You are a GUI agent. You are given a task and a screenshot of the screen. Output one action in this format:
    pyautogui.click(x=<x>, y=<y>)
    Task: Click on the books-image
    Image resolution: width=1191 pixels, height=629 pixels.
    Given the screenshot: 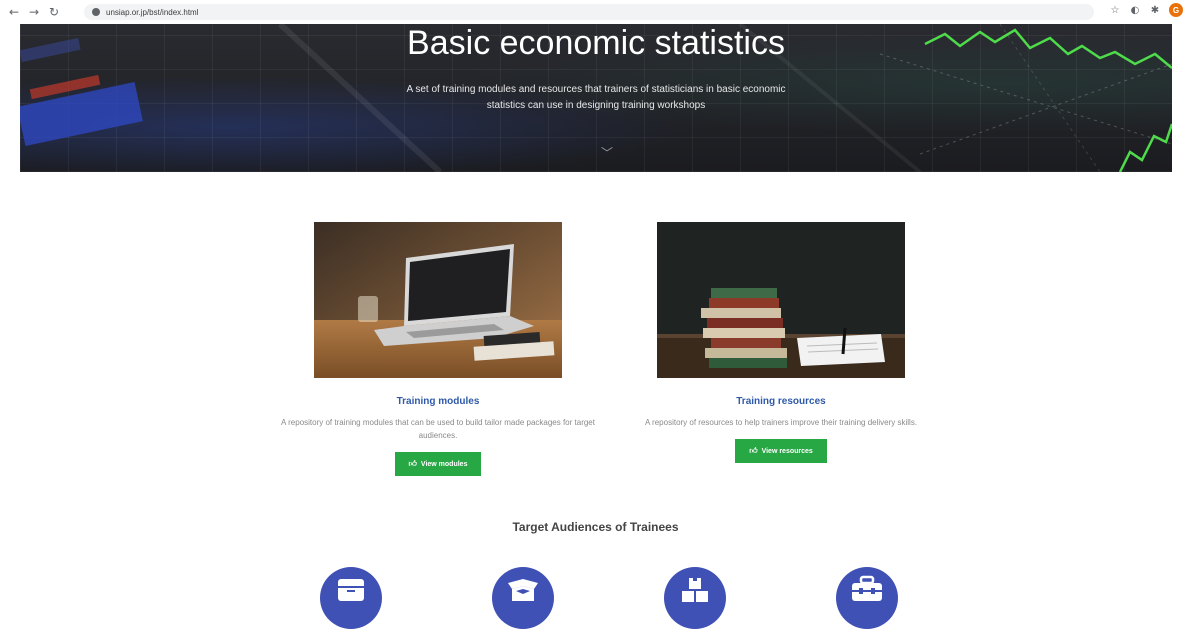 What is the action you would take?
    pyautogui.click(x=781, y=300)
    